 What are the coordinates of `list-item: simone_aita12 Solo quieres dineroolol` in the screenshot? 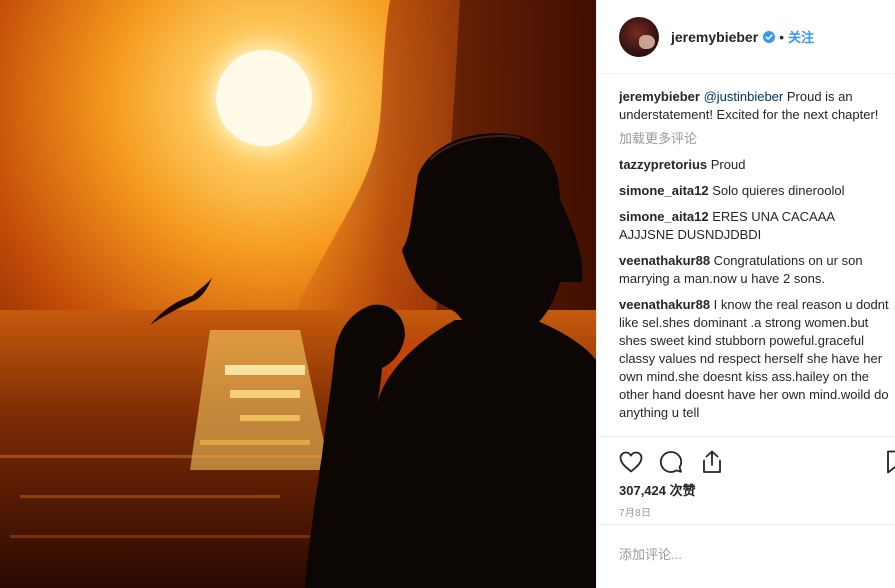 It's located at (755, 191).